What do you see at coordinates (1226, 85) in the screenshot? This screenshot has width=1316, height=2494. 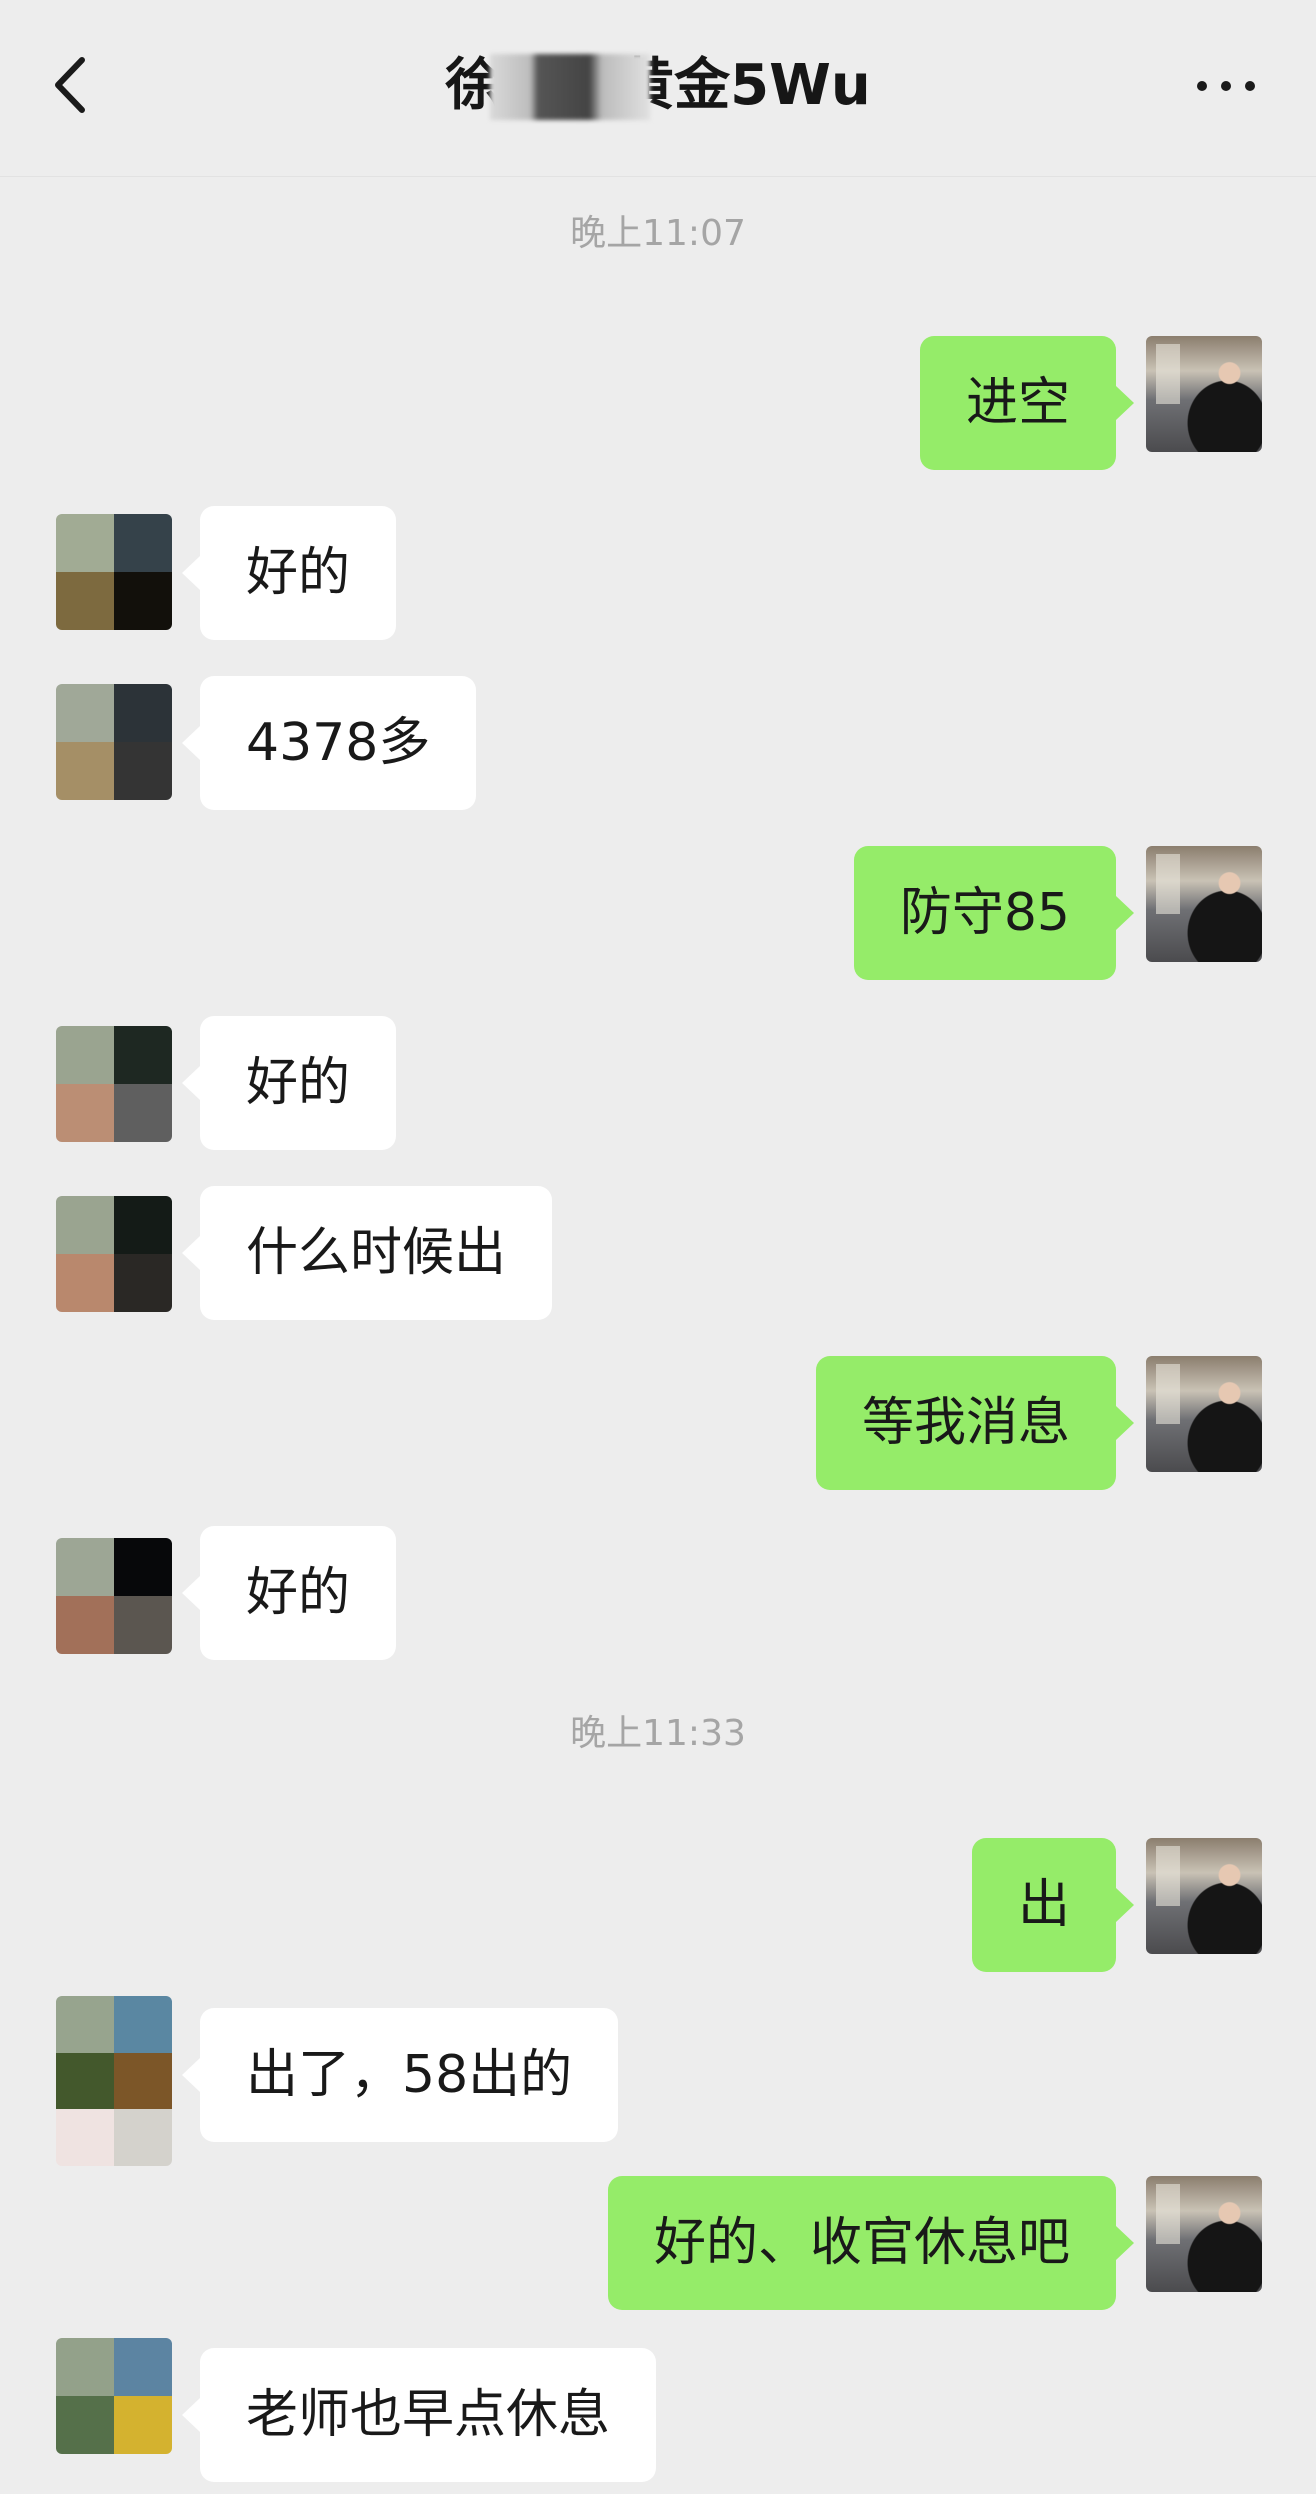 I see `more-button` at bounding box center [1226, 85].